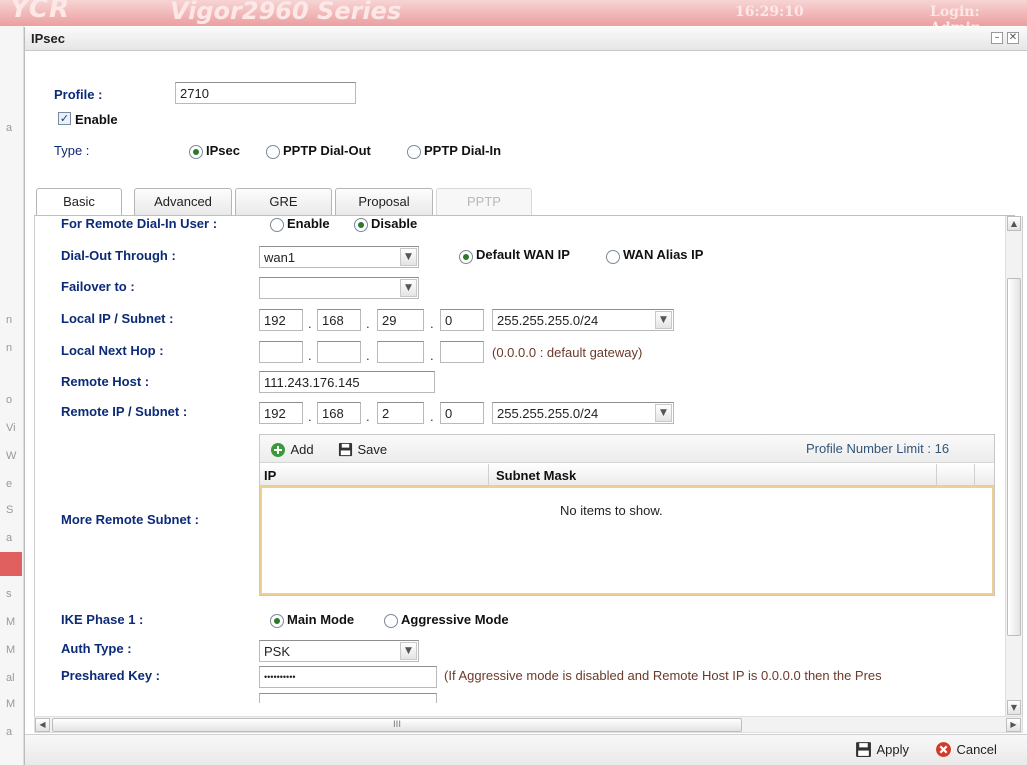 This screenshot has width=1027, height=765. I want to click on local-ip-octet-1: 192, so click(281, 320).